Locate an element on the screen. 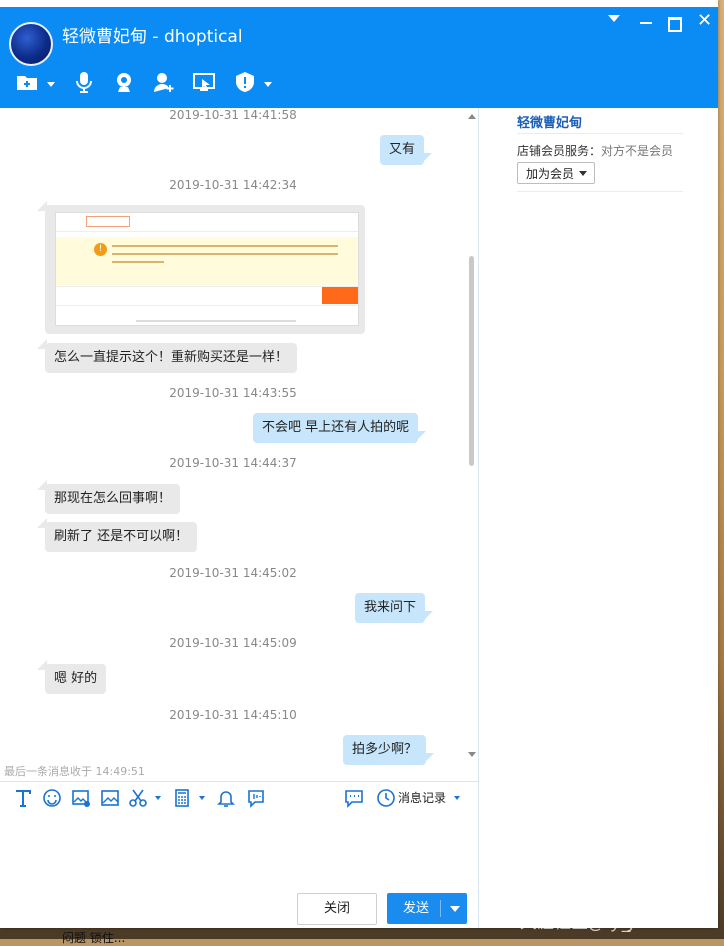 This screenshot has width=724, height=946. calculator-icon is located at coordinates (182, 798).